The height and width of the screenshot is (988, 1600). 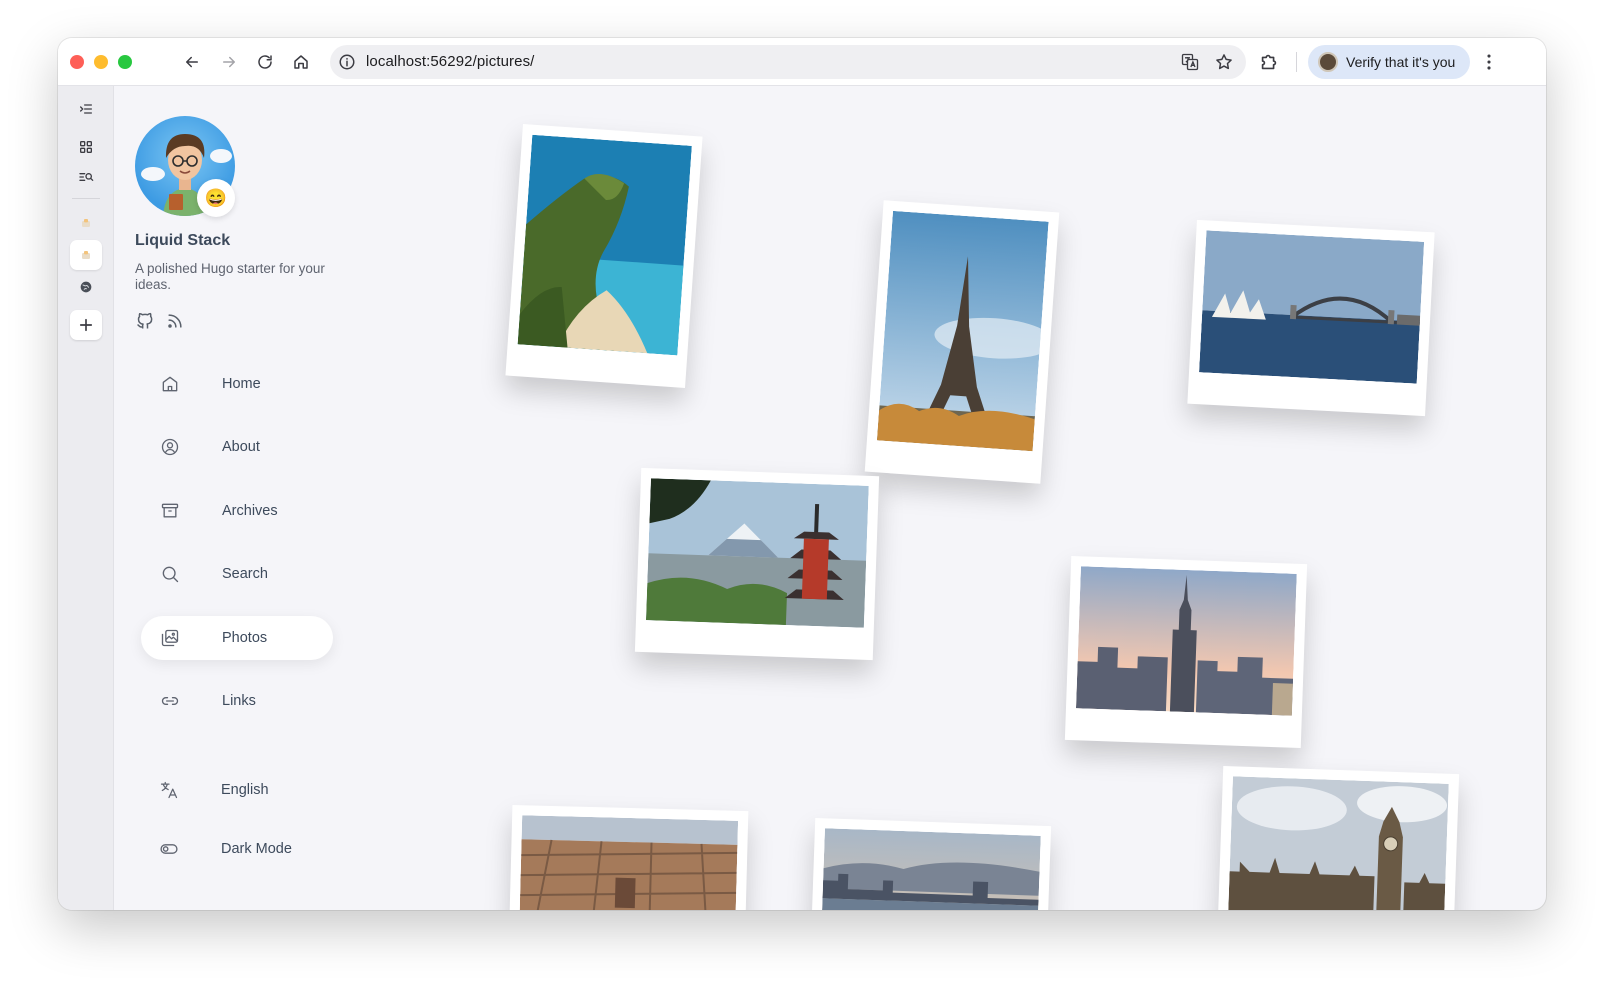 What do you see at coordinates (101, 62) in the screenshot?
I see `minimize-window-button` at bounding box center [101, 62].